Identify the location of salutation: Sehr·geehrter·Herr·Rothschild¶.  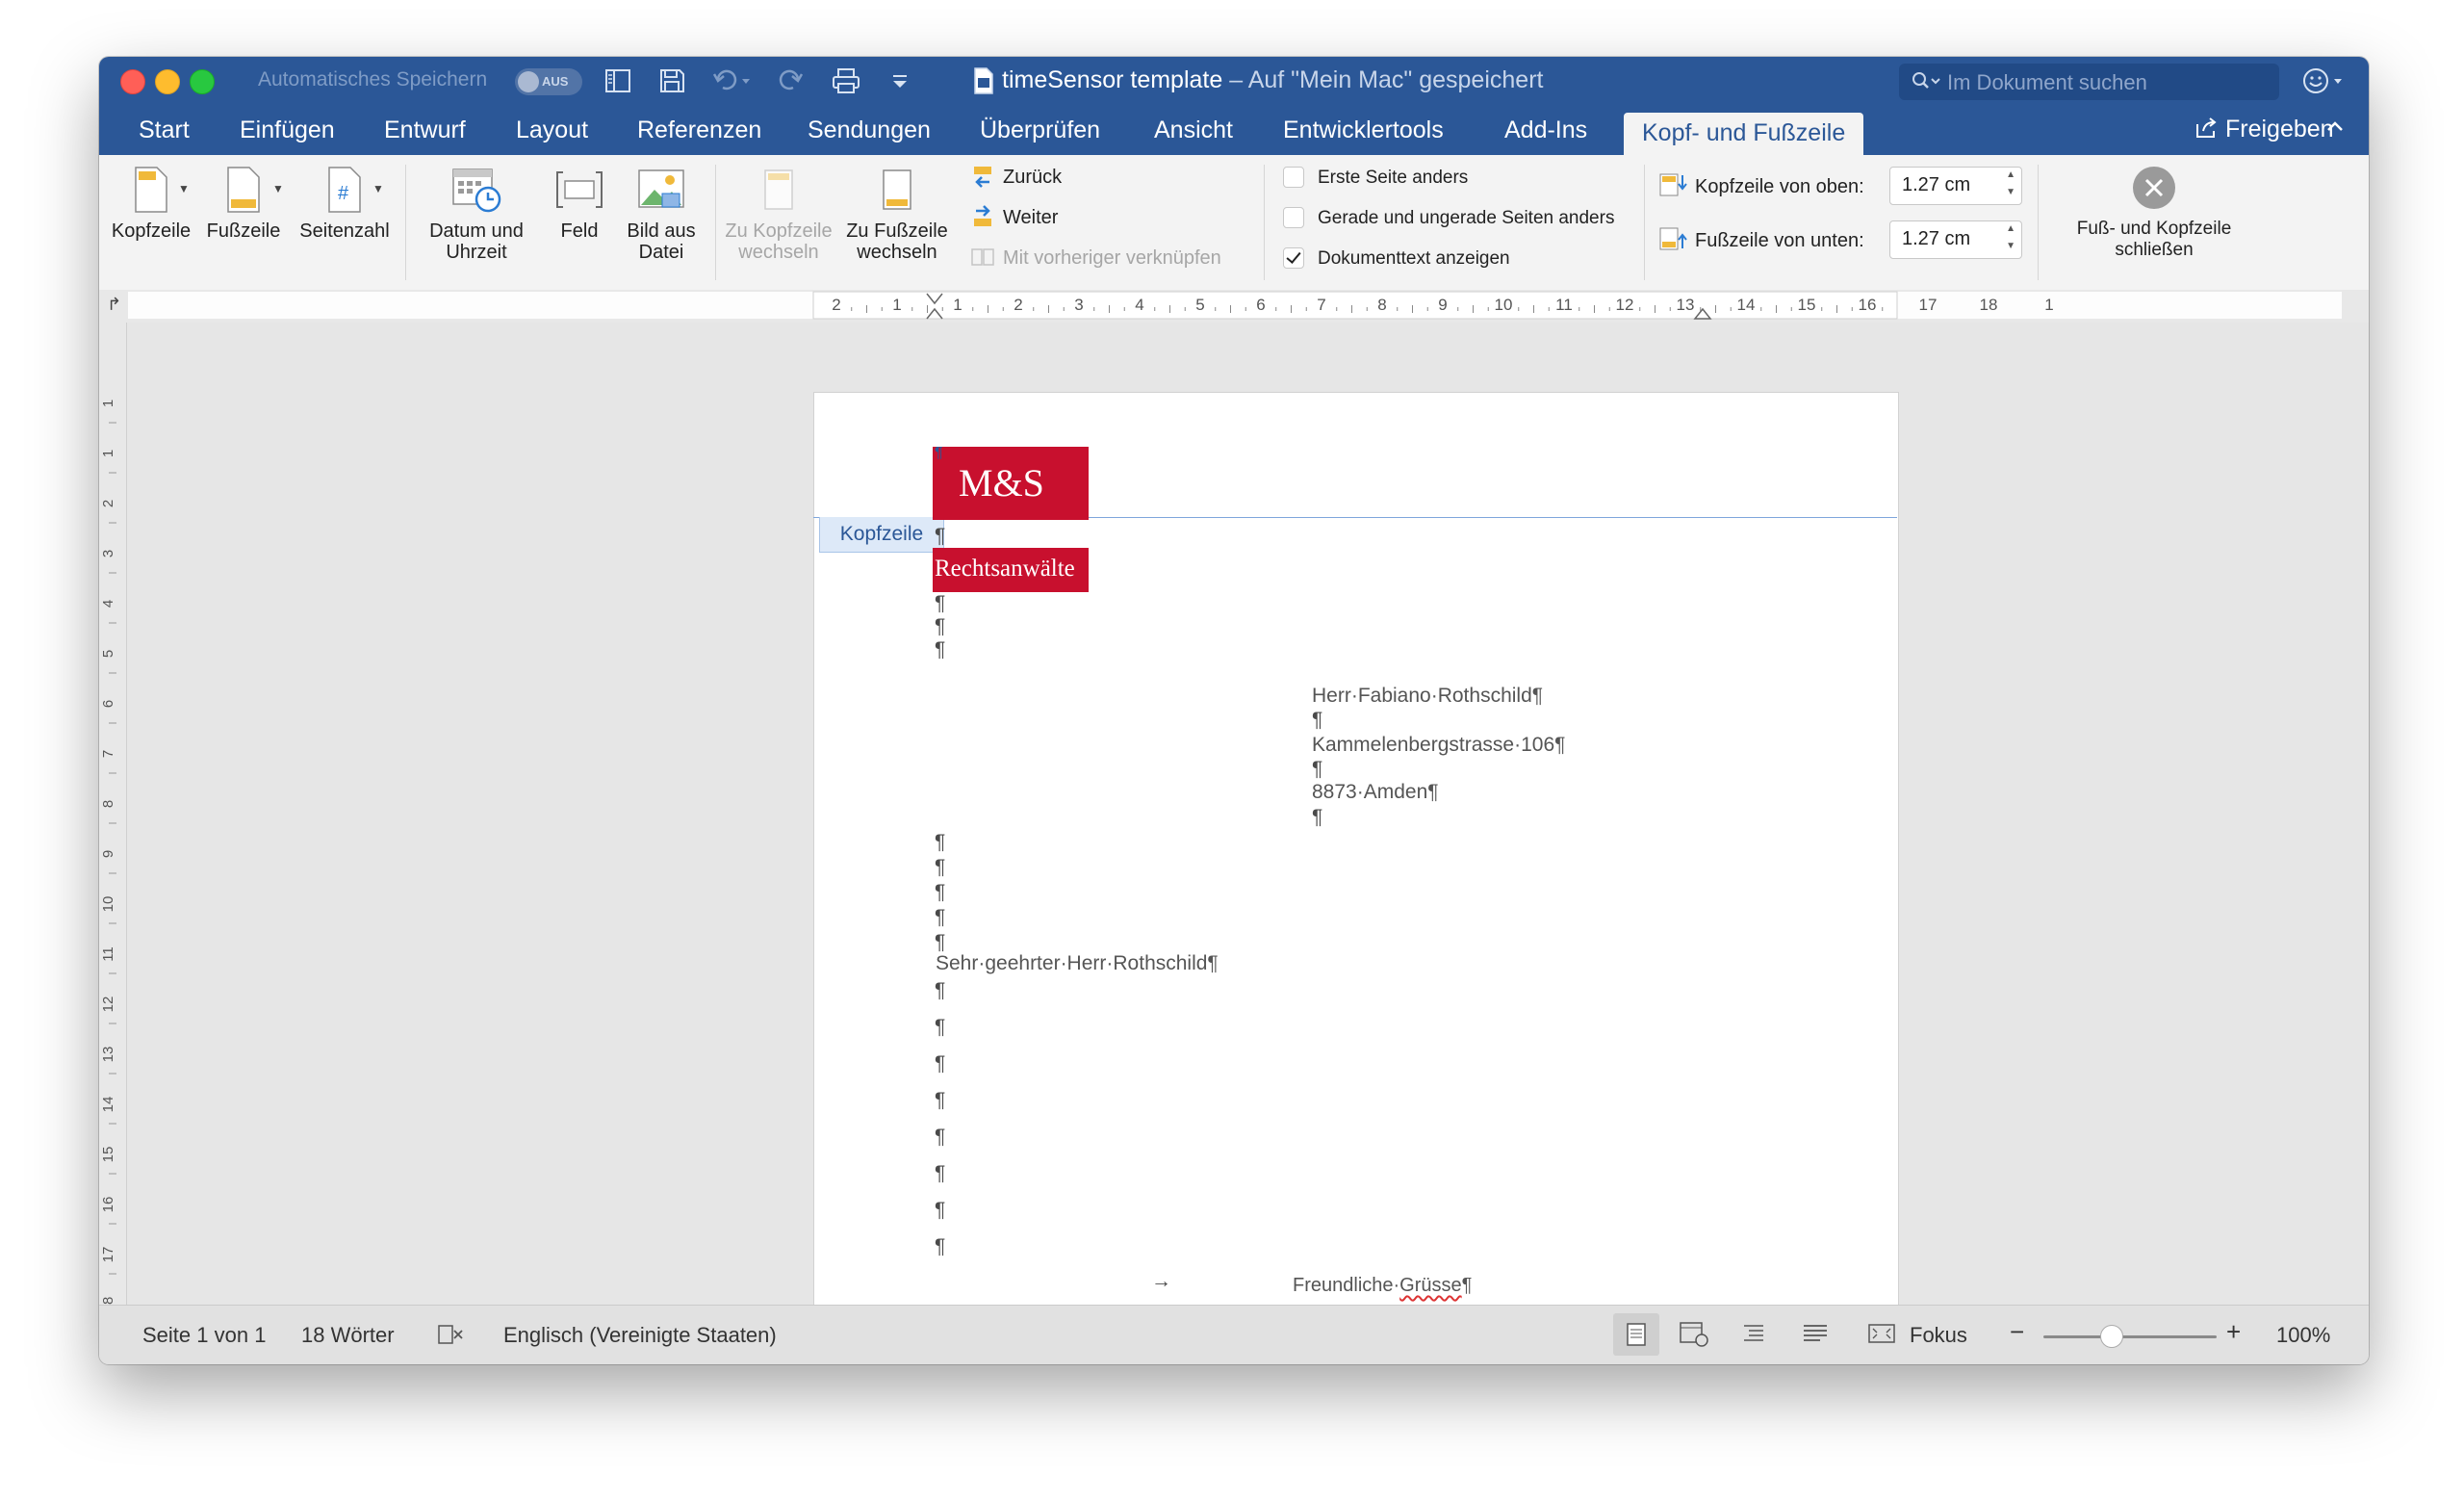
(1077, 963).